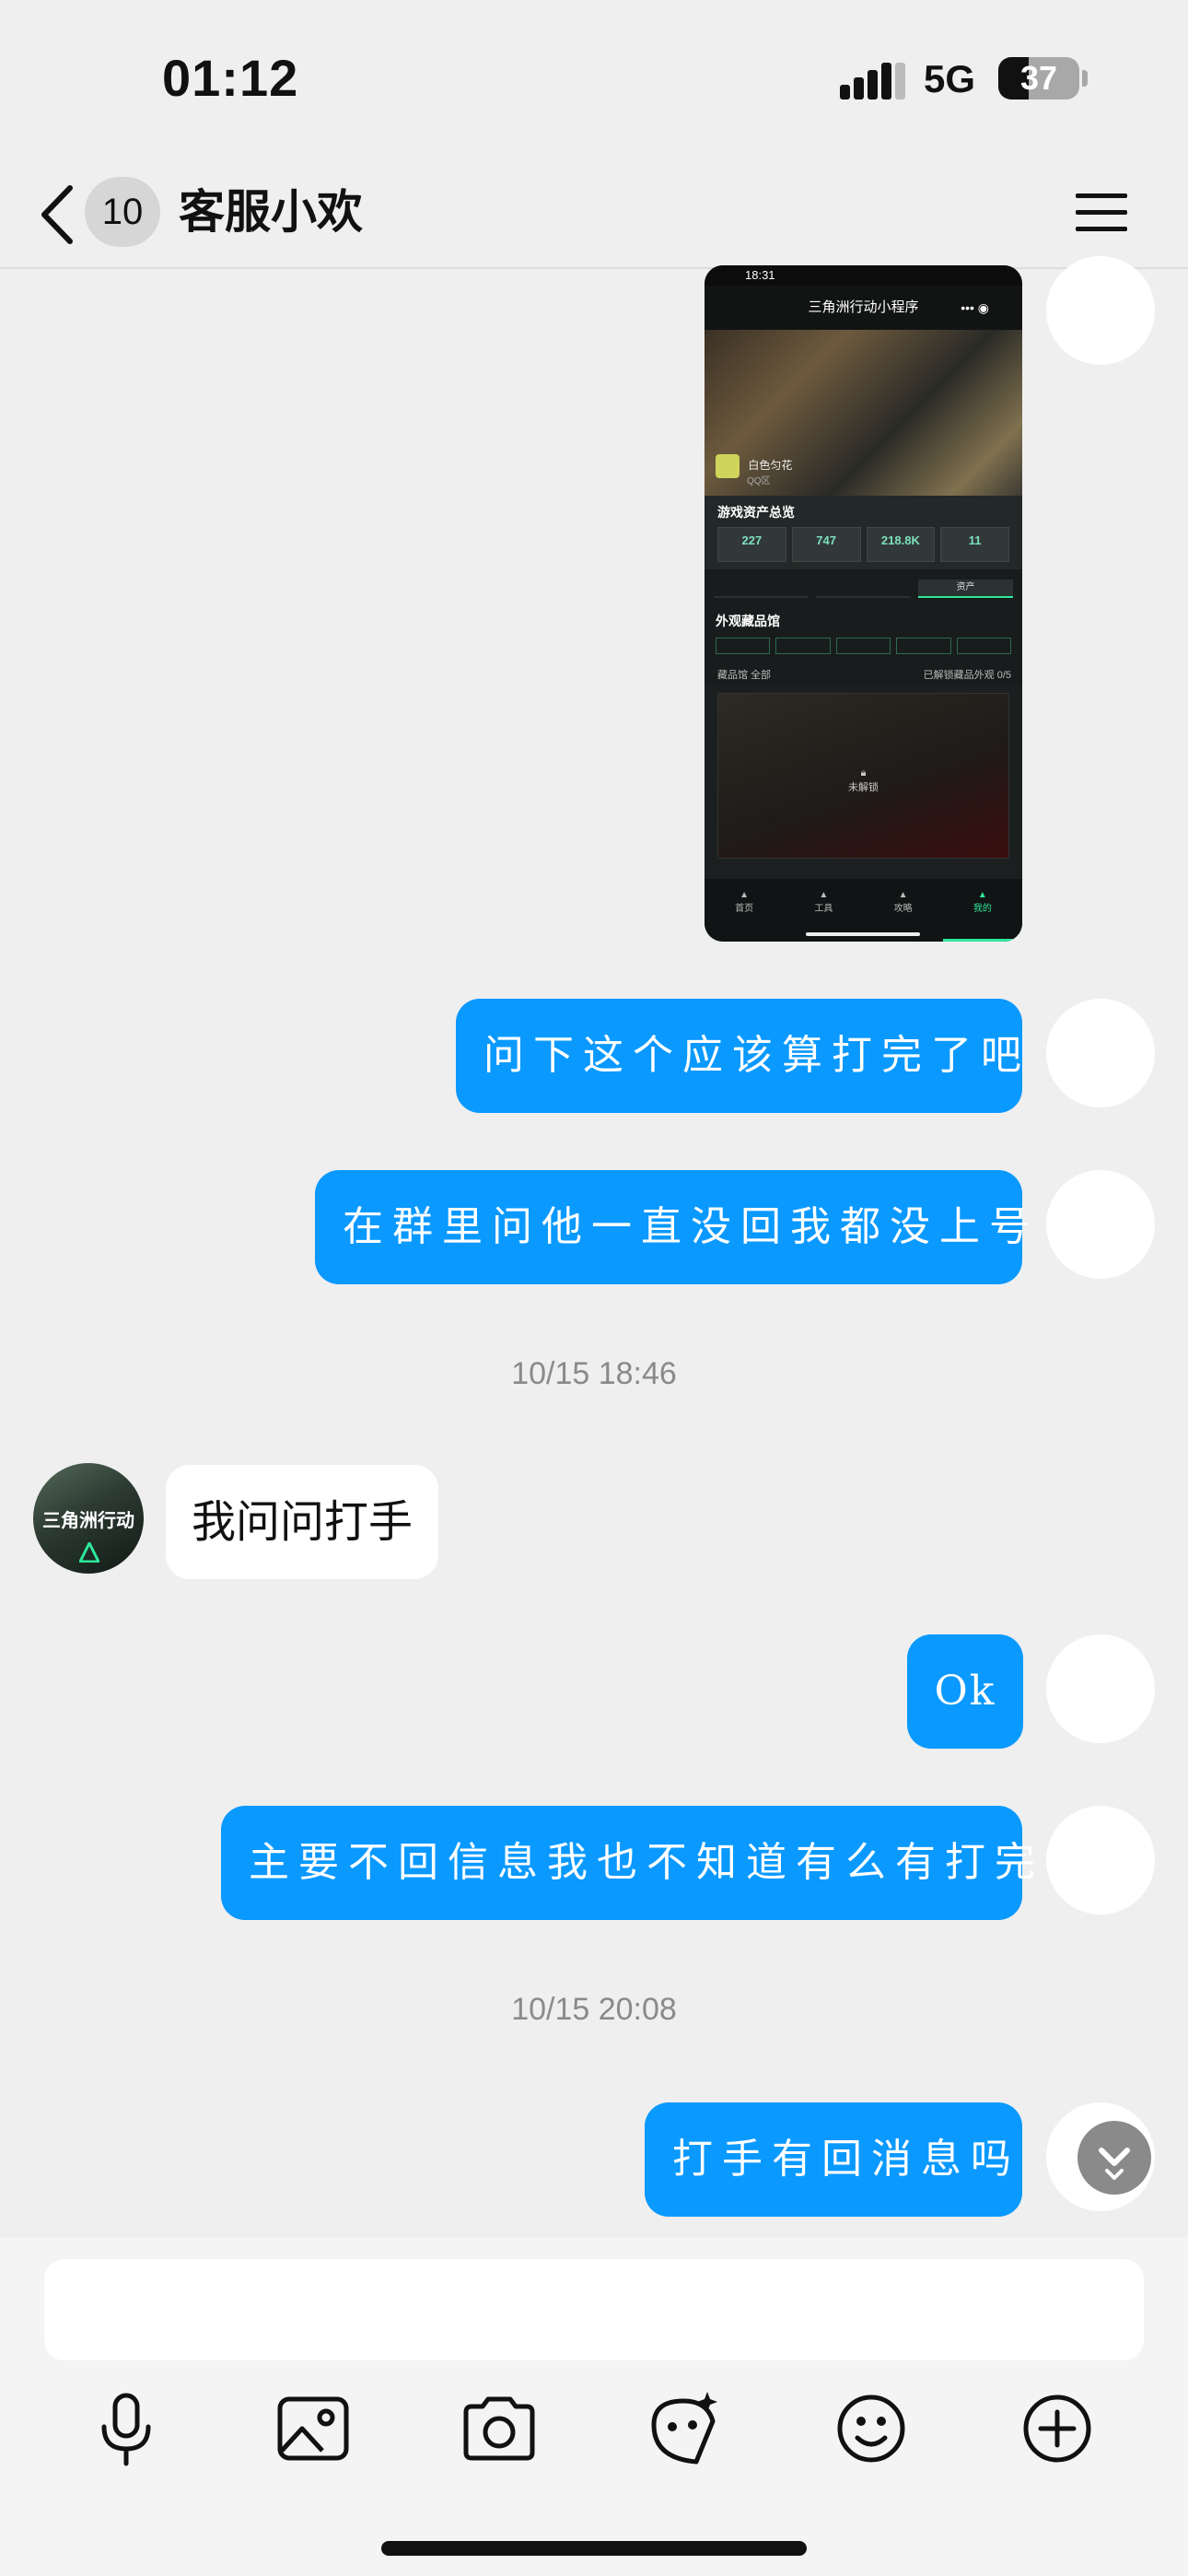  I want to click on shot-stat: 747, so click(826, 544).